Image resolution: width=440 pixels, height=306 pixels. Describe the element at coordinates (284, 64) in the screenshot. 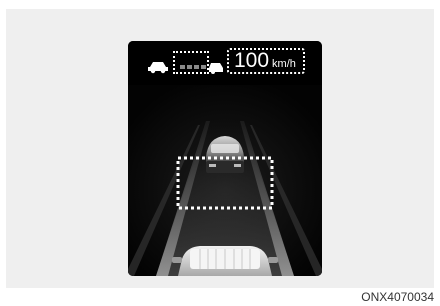

I see `set-speed-unit: km/h` at that location.